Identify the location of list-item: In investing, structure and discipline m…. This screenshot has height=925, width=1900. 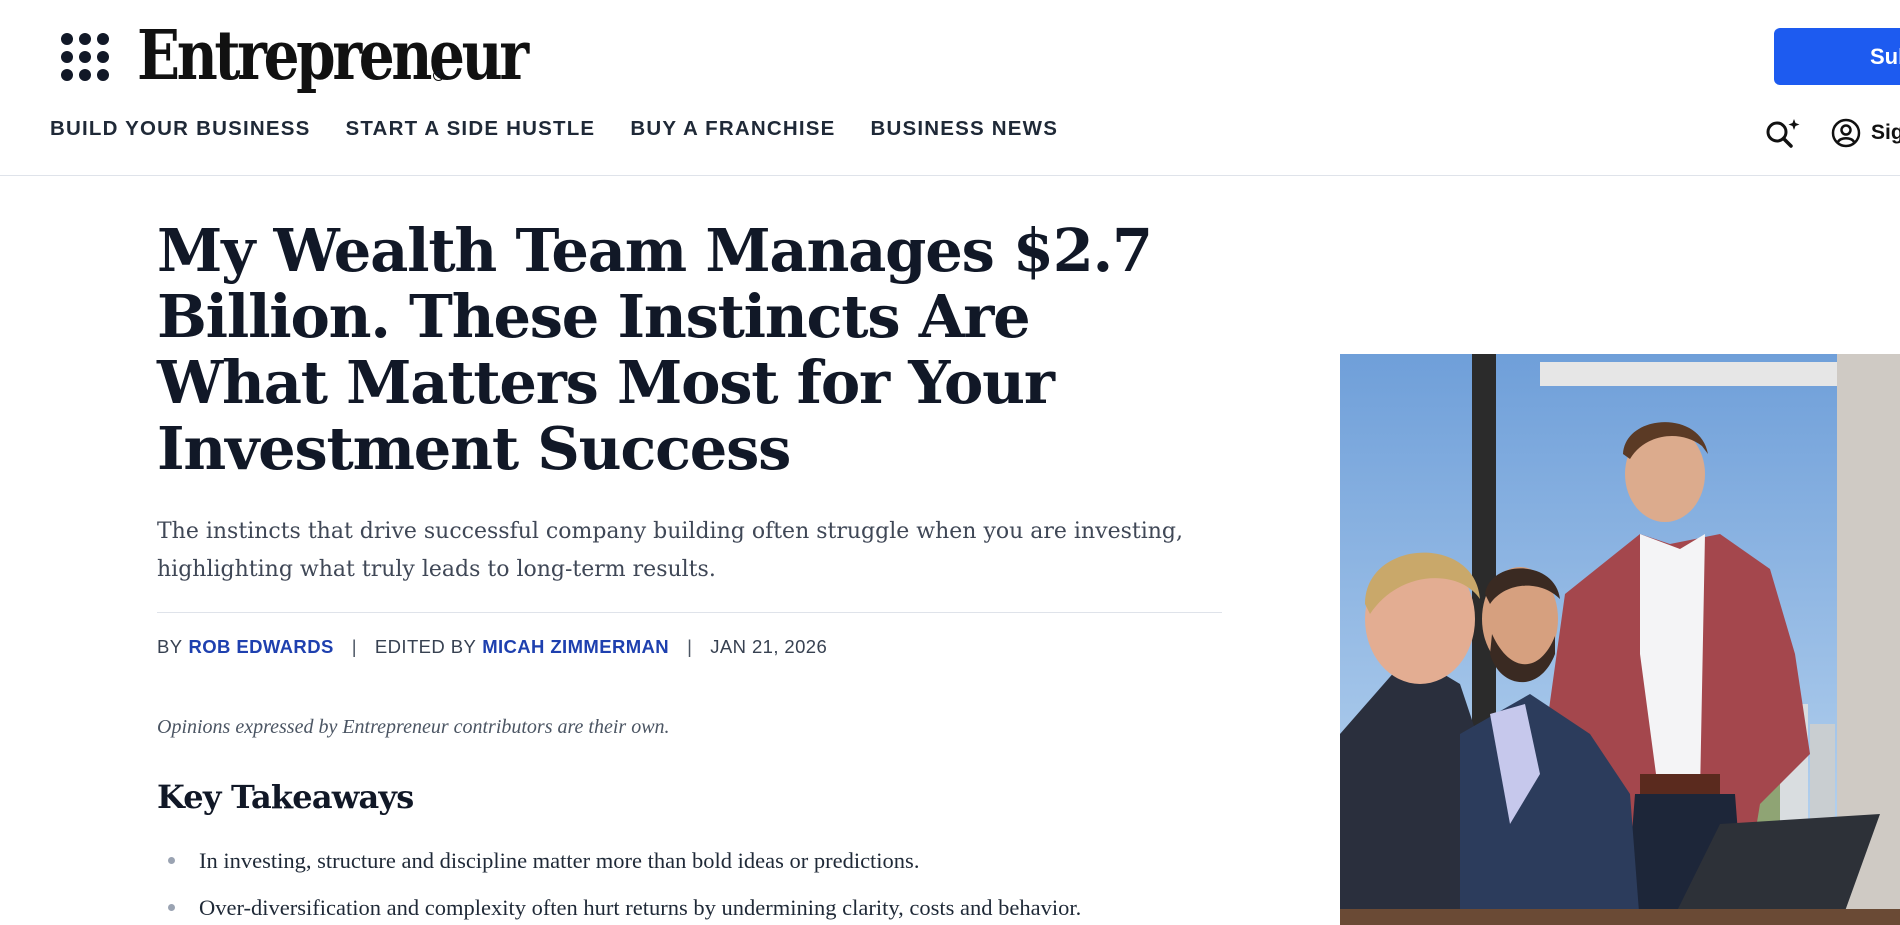
(624, 860).